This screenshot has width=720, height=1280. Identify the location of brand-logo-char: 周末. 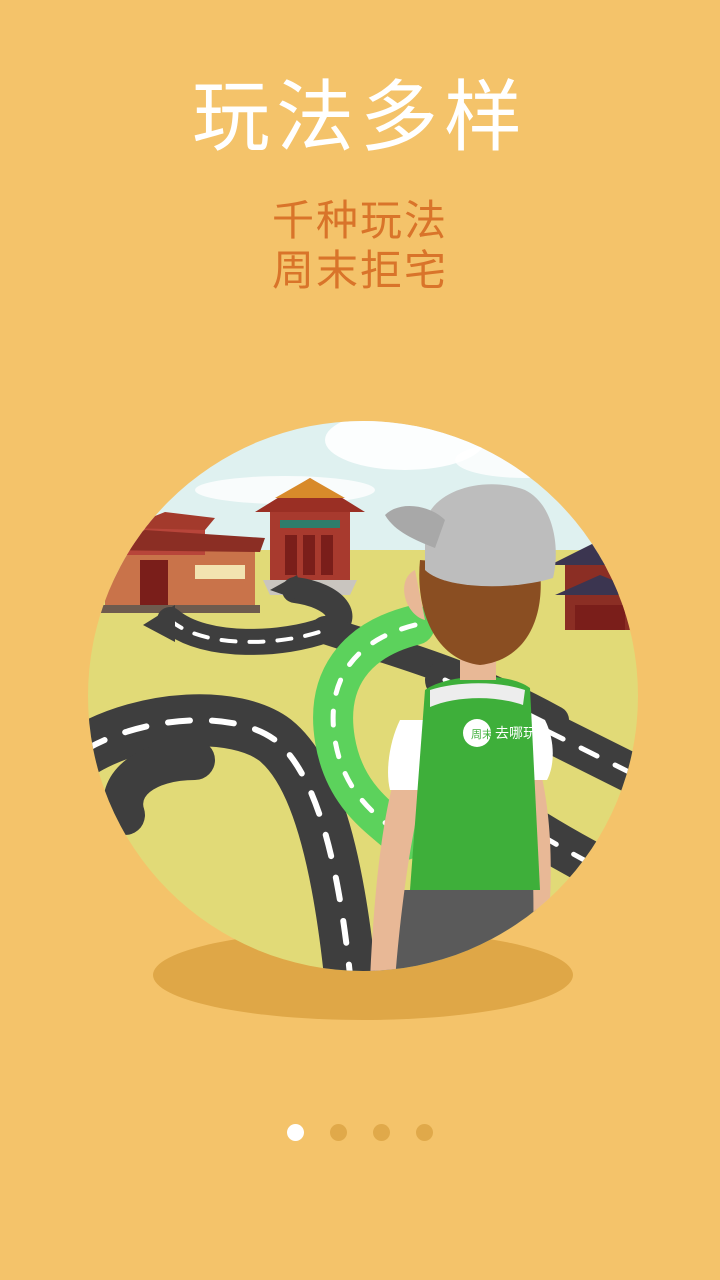
(482, 734).